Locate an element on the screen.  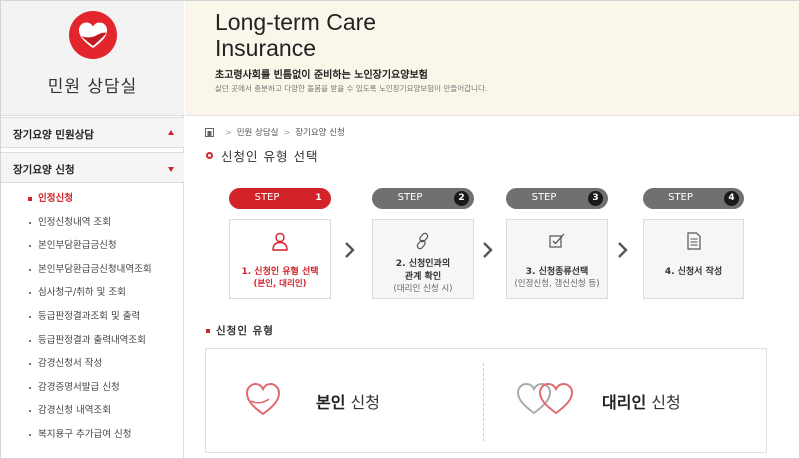
sidebar-item-reduction-history: 감경신청 내역조회 is located at coordinates (92, 411).